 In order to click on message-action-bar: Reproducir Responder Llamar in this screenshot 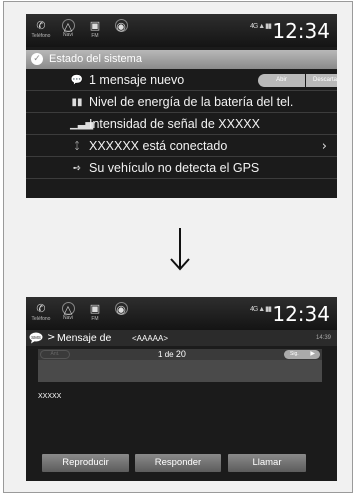, I will do `click(181, 464)`.